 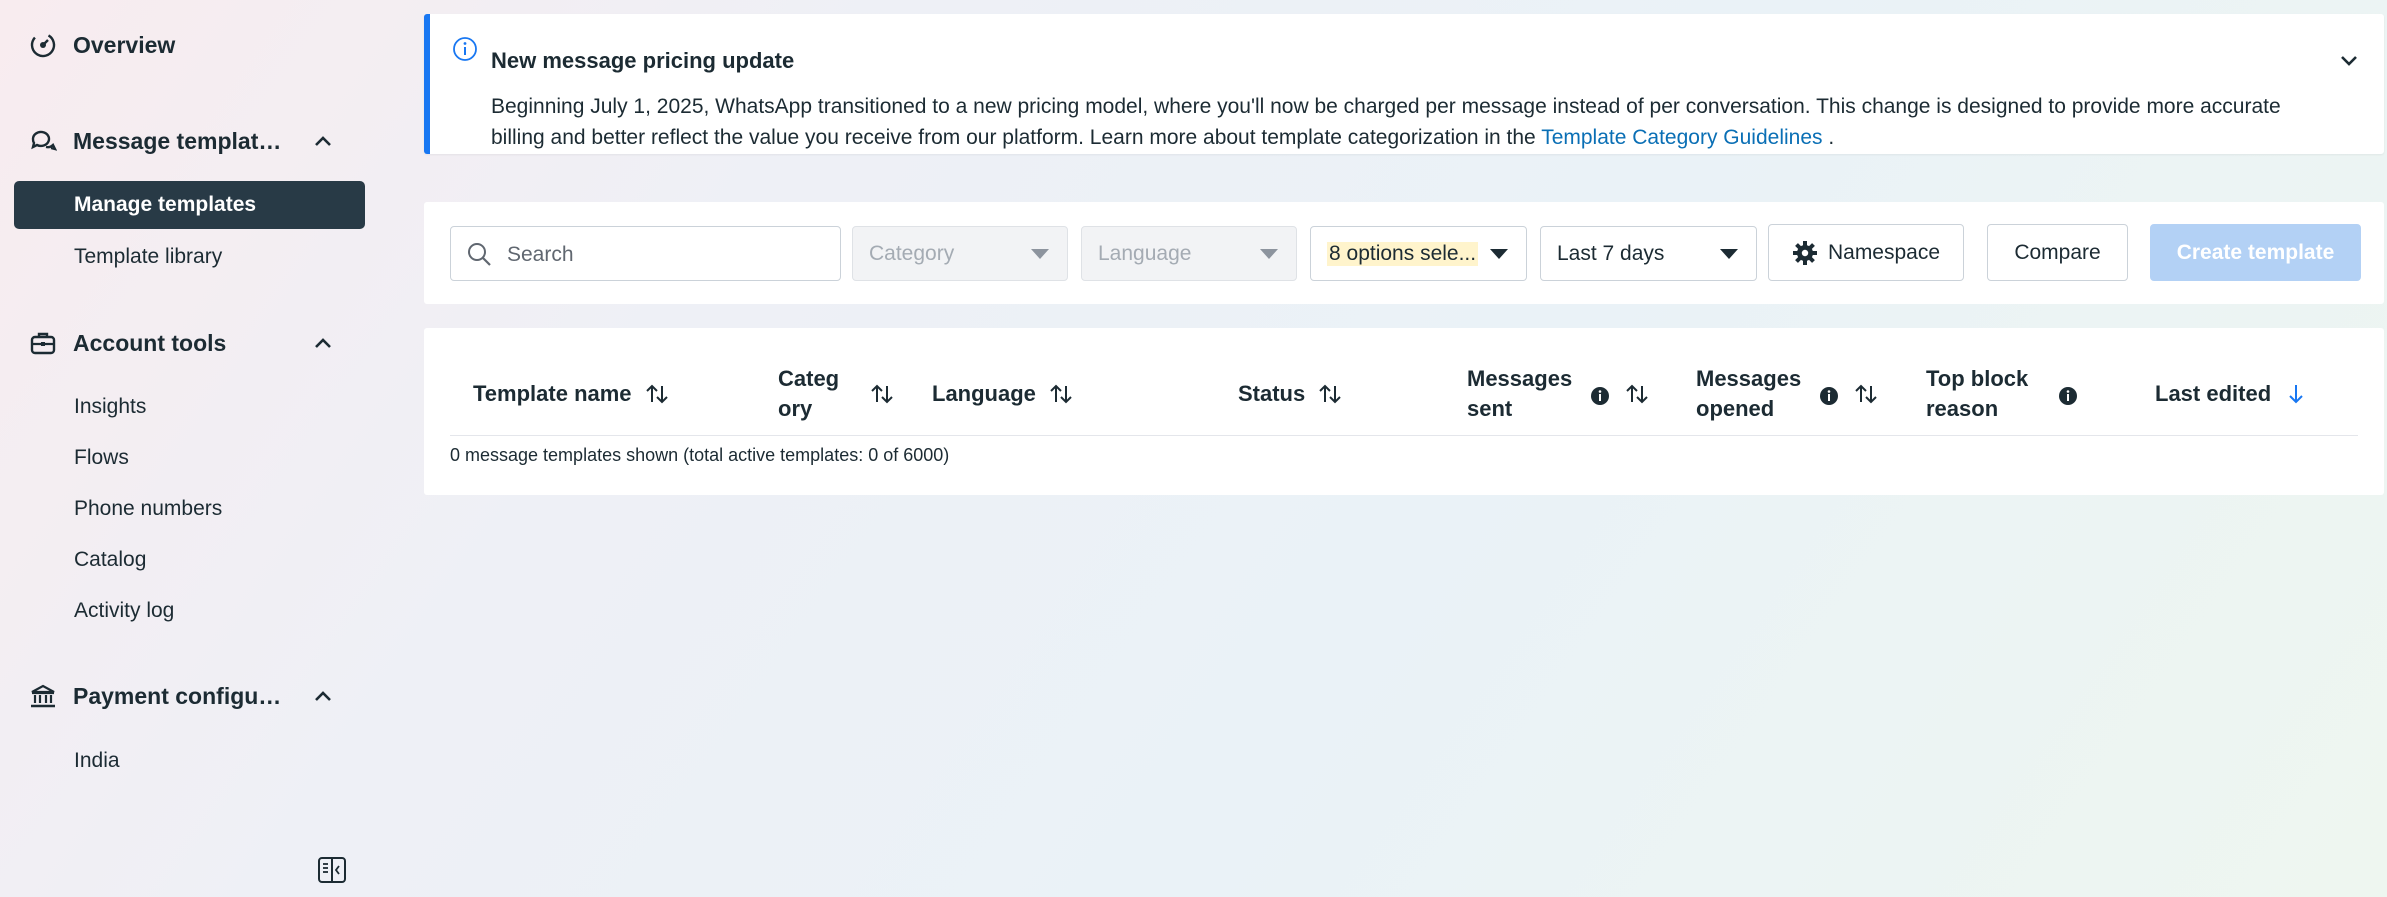 What do you see at coordinates (552, 393) in the screenshot?
I see `column-label: Template name` at bounding box center [552, 393].